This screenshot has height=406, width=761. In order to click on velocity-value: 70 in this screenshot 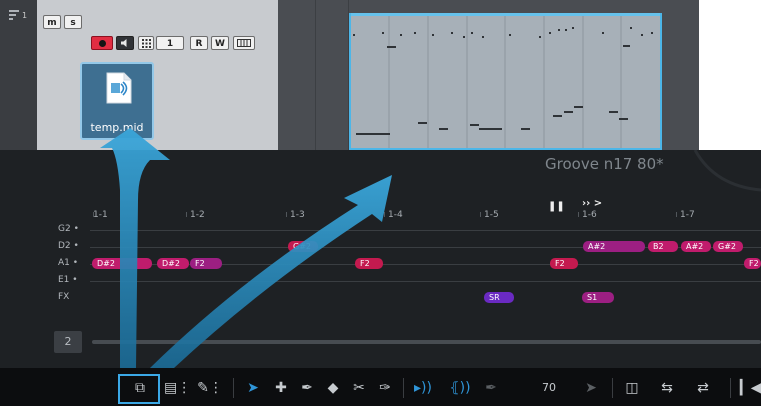, I will do `click(549, 388)`.